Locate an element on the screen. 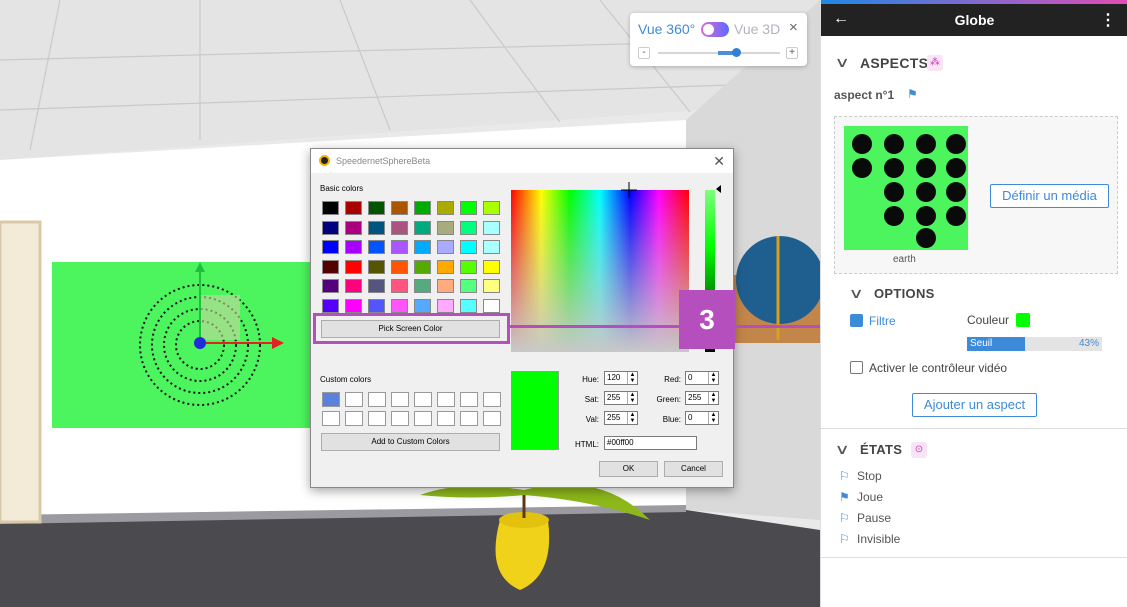 The width and height of the screenshot is (1127, 607). view-360-option: Vue 360° is located at coordinates (666, 29).